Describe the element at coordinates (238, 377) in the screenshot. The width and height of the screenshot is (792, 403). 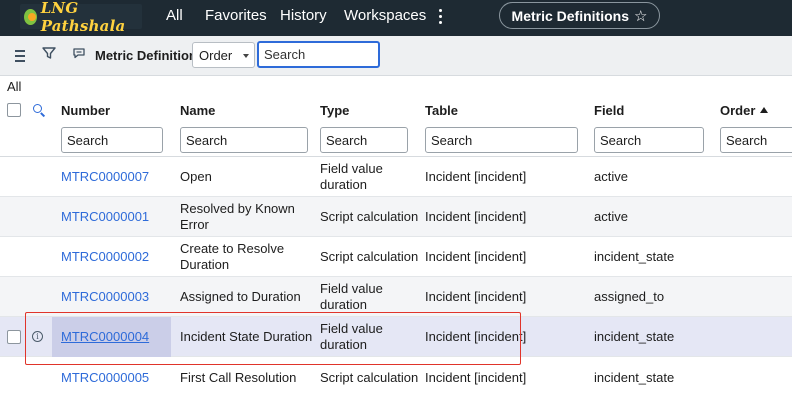
I see `name-cell: First Call Resolution` at that location.